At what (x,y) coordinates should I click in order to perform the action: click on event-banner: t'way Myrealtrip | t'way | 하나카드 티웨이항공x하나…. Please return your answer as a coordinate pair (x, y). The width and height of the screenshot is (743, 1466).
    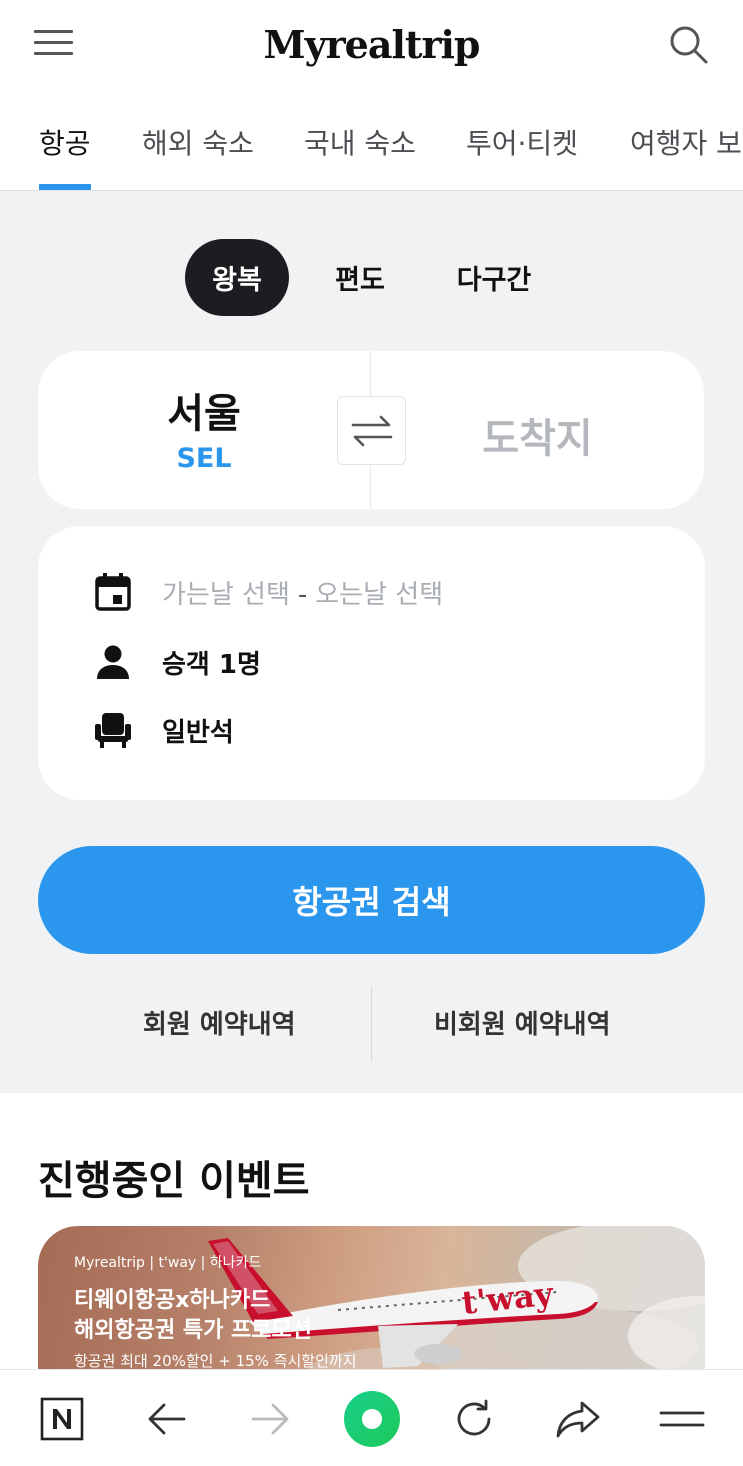
    Looking at the image, I should click on (371, 1301).